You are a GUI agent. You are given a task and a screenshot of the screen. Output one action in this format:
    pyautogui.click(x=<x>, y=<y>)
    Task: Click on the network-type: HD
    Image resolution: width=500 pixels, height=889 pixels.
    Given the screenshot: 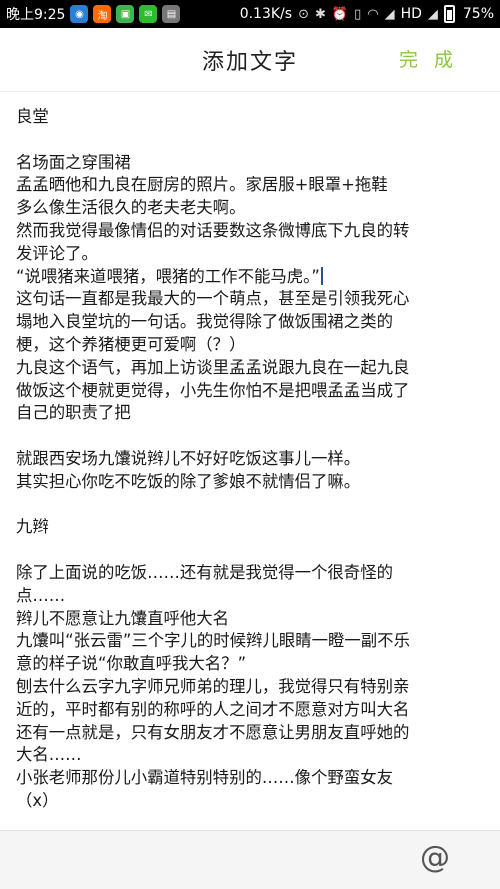 What is the action you would take?
    pyautogui.click(x=411, y=14)
    